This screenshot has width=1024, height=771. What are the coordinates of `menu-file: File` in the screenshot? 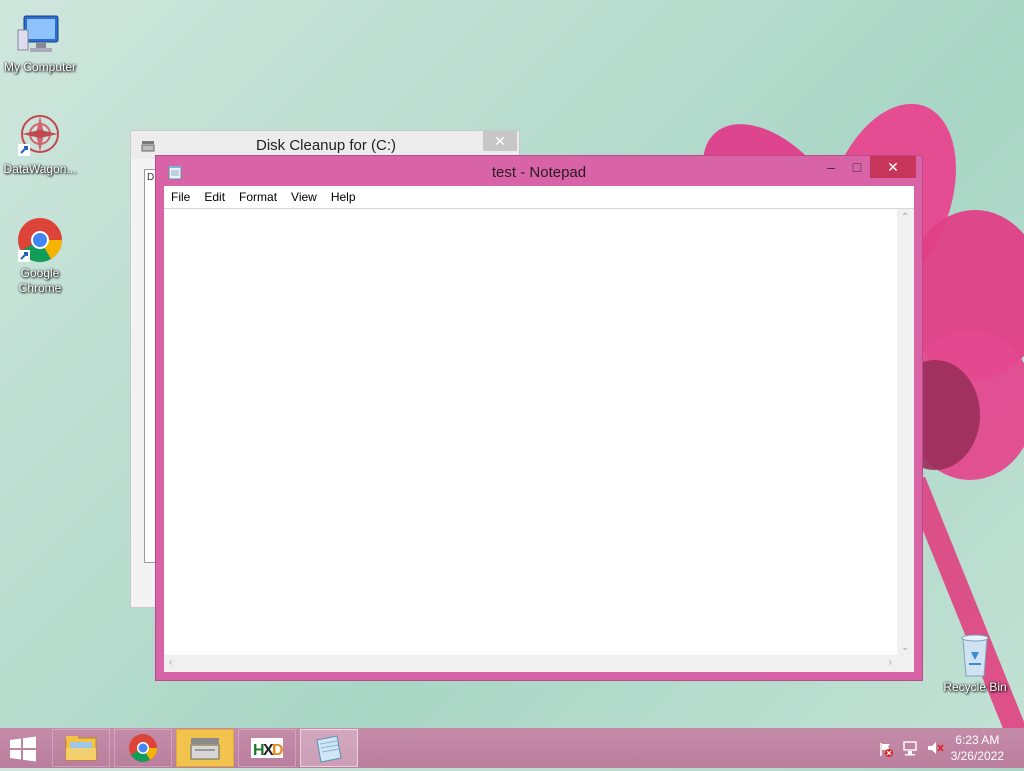 It's located at (180, 195).